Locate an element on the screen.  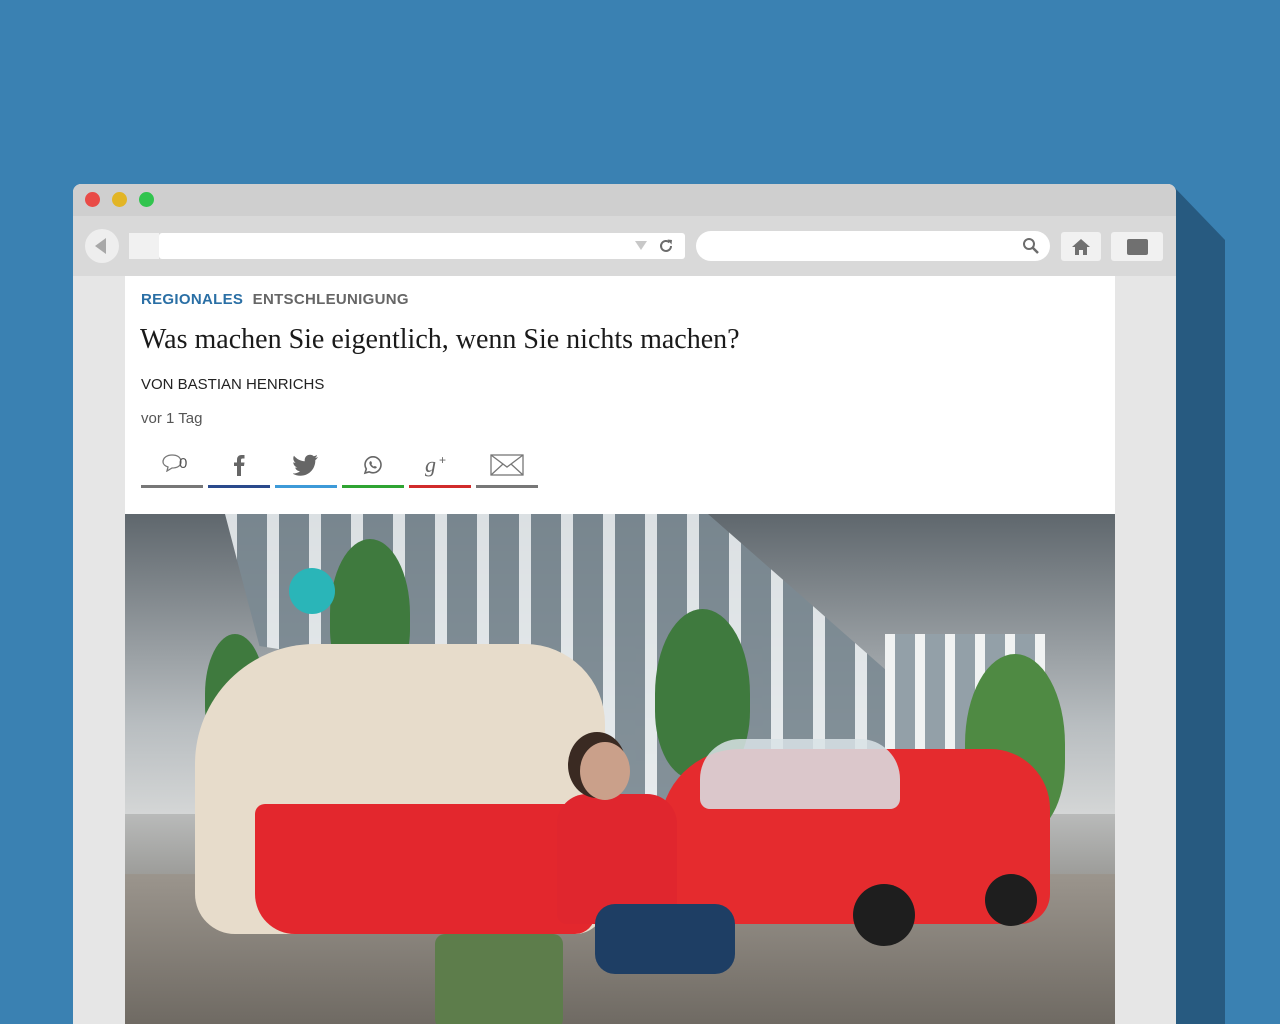
facebook-share-button is located at coordinates (239, 467).